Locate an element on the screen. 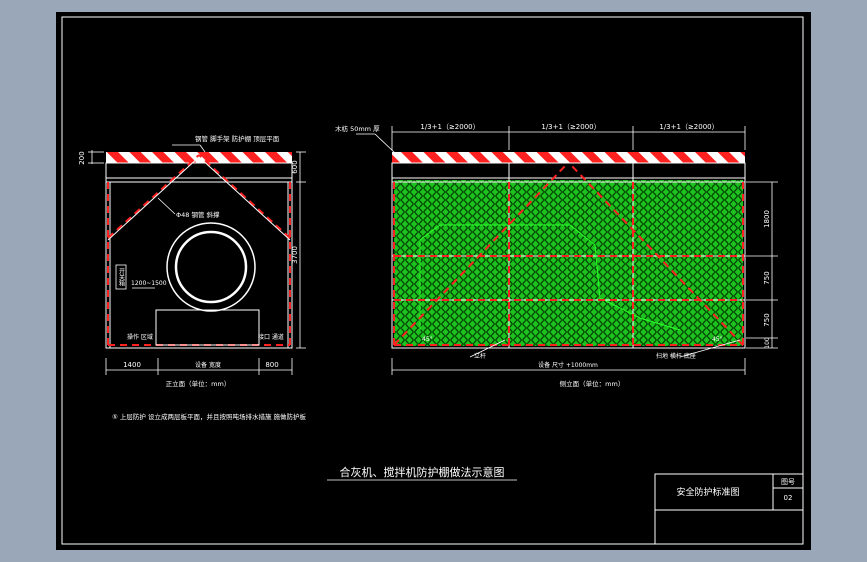 This screenshot has height=562, width=867. side-dim-750a: 750 is located at coordinates (767, 277).